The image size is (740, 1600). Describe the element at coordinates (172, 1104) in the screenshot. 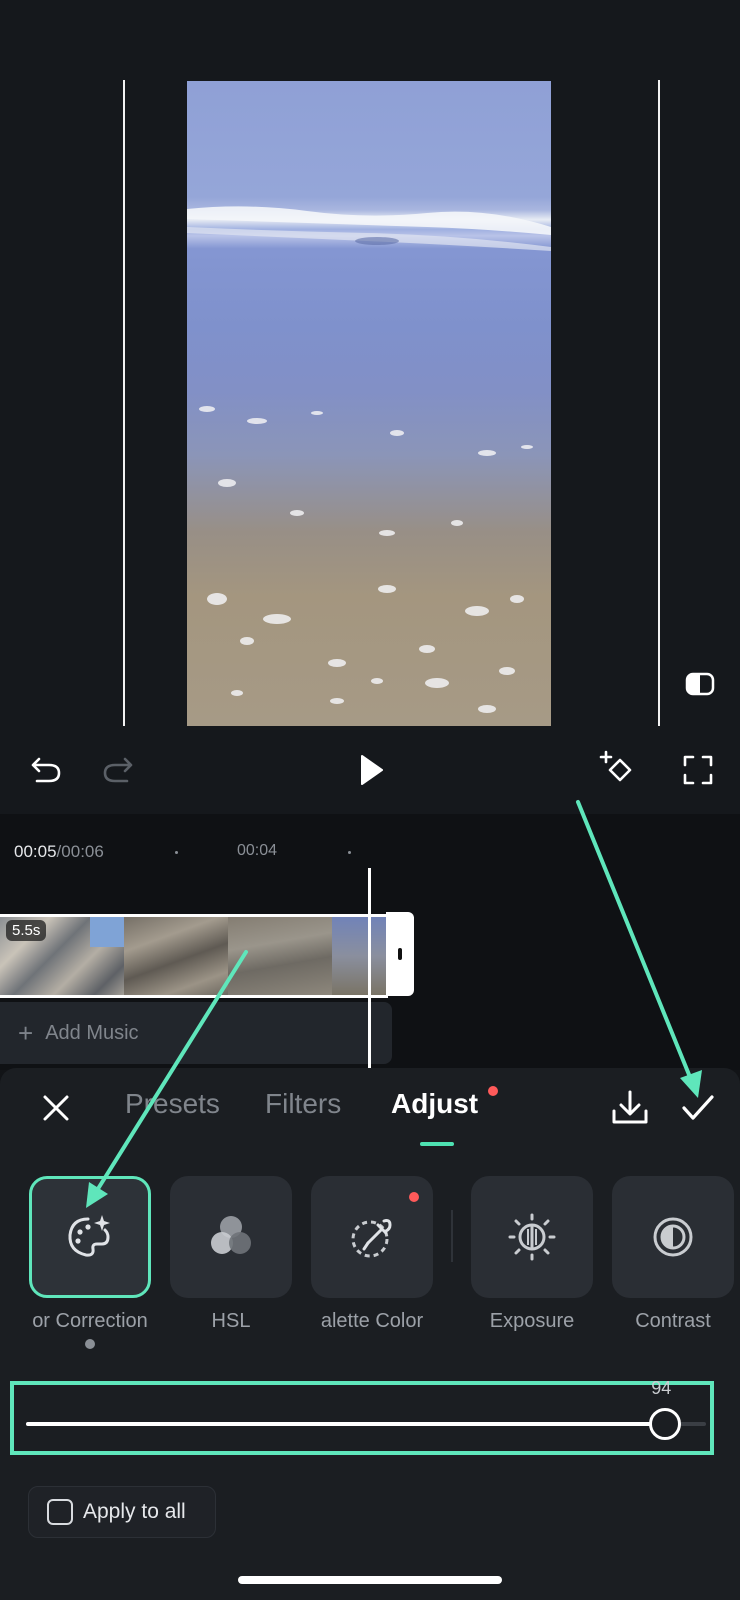

I see `tab-presets: Presets` at that location.